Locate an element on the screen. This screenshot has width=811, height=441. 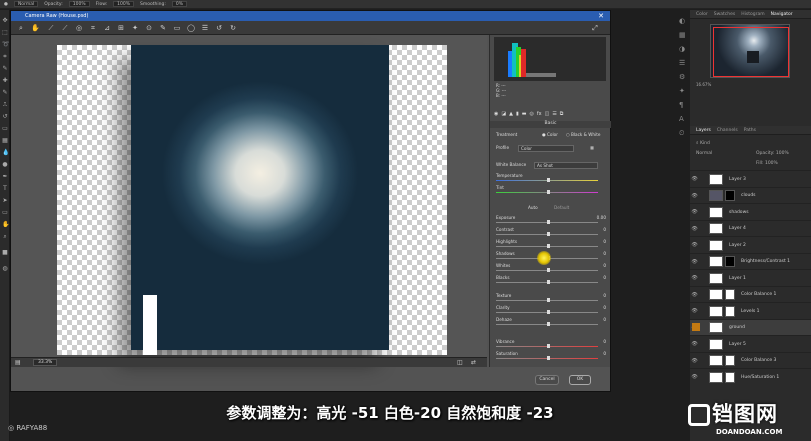
ok-button: OK is located at coordinates (580, 380).